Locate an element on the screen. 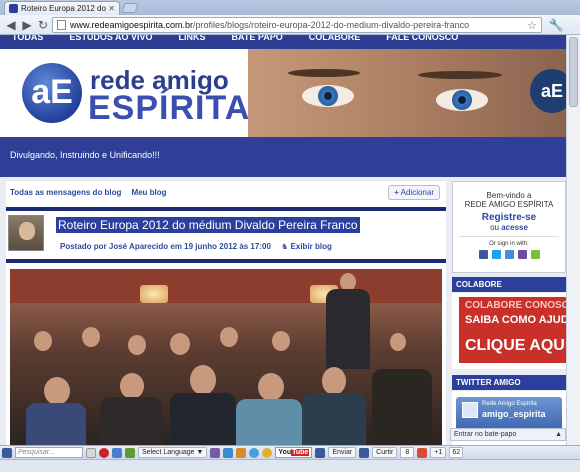 The width and height of the screenshot is (580, 472). search-icon is located at coordinates (91, 452).